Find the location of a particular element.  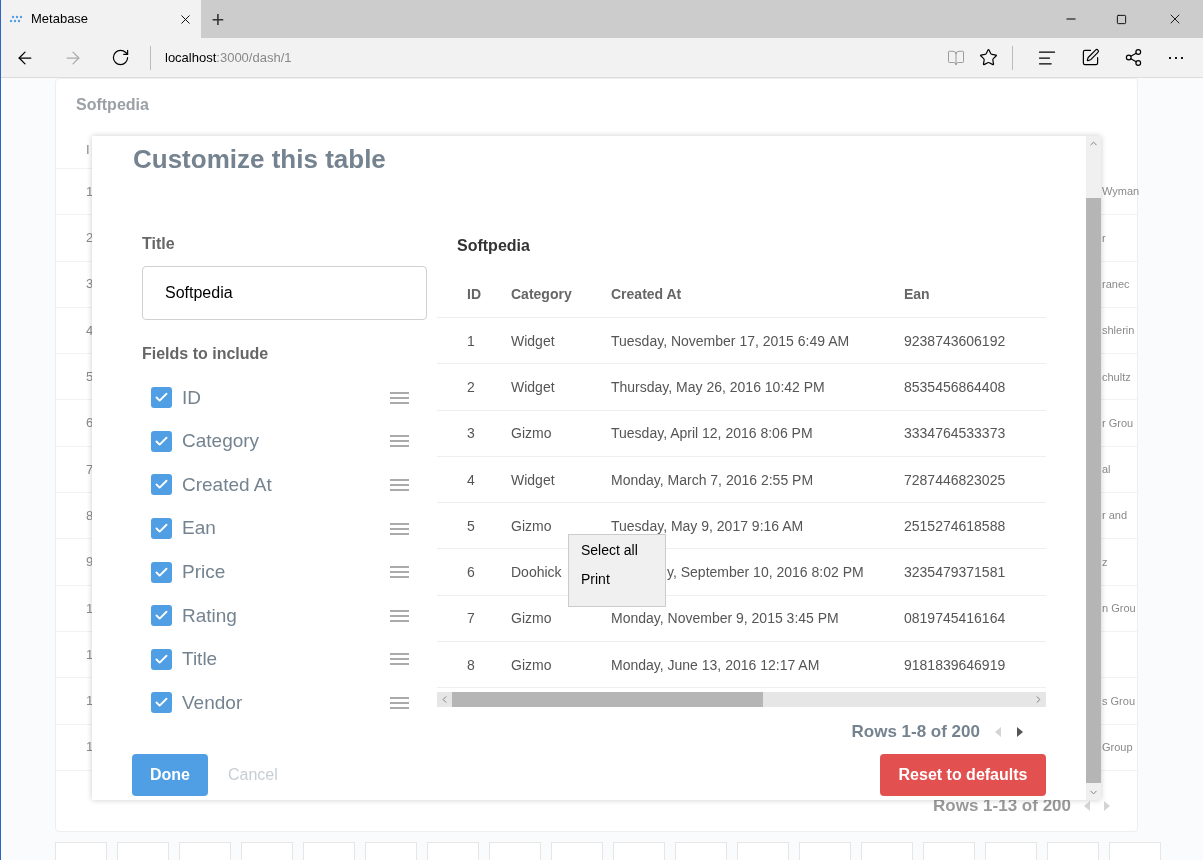

table-cell-text: z is located at coordinates (1104, 562).